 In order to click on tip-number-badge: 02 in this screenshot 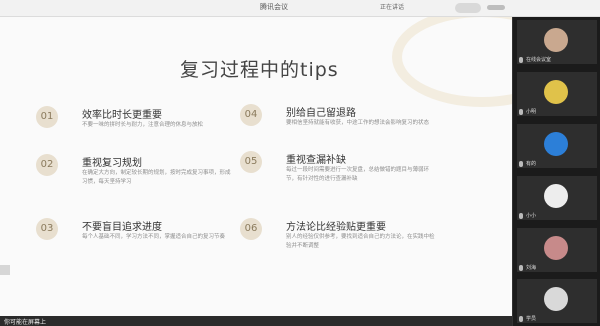, I will do `click(47, 165)`.